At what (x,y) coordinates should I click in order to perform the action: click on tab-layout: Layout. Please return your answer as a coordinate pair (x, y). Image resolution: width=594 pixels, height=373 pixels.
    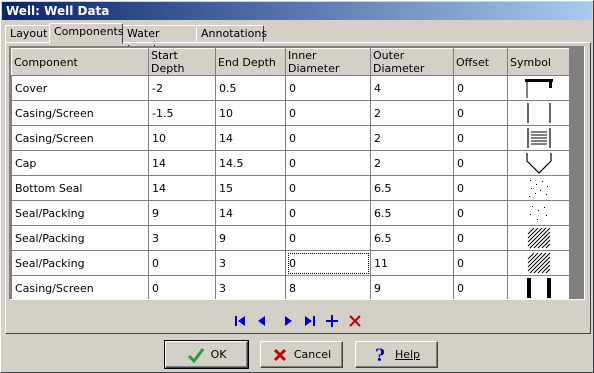
    Looking at the image, I should click on (27, 33).